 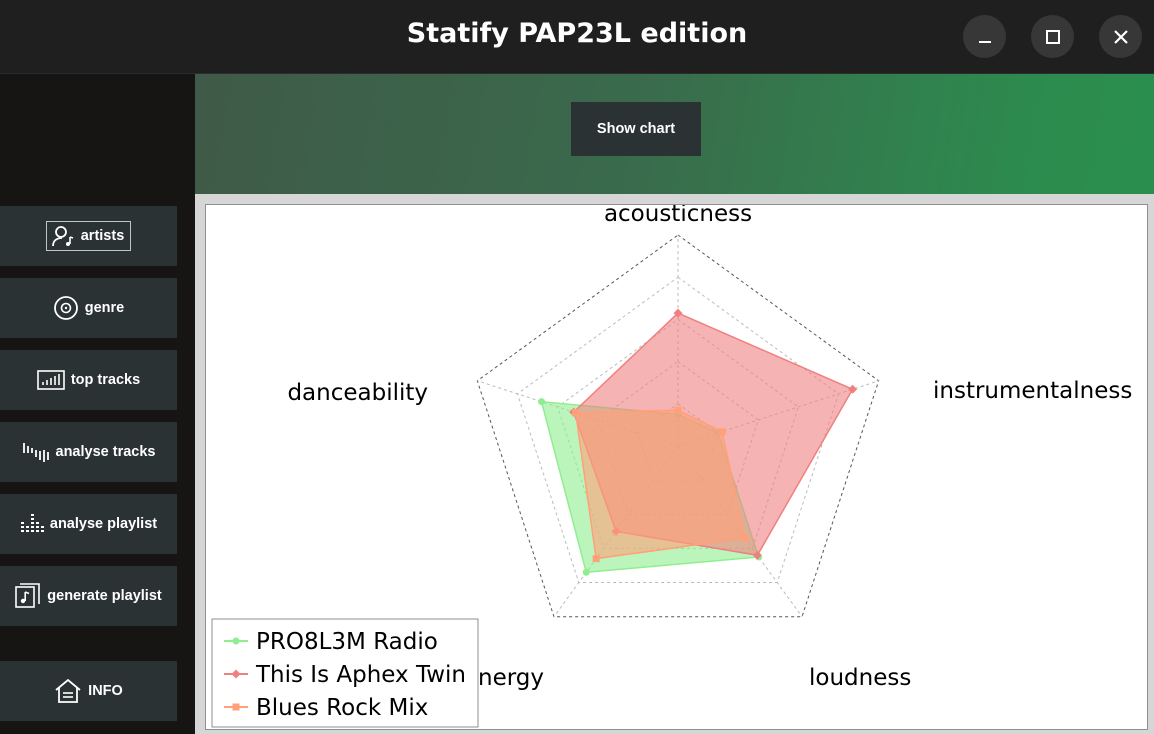 What do you see at coordinates (62, 236) in the screenshot?
I see `user-music-icon` at bounding box center [62, 236].